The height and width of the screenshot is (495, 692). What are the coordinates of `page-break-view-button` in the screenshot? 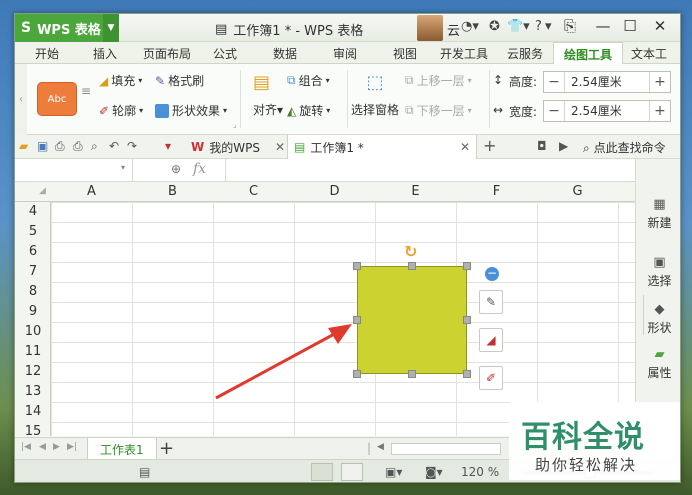 It's located at (352, 472).